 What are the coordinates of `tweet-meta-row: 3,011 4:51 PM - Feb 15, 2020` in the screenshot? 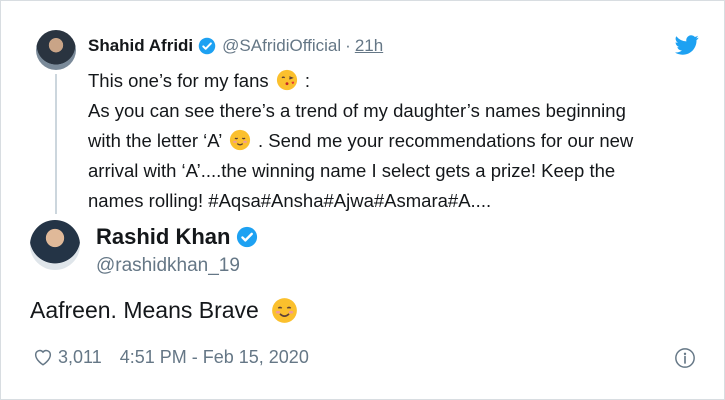 It's located at (170, 357).